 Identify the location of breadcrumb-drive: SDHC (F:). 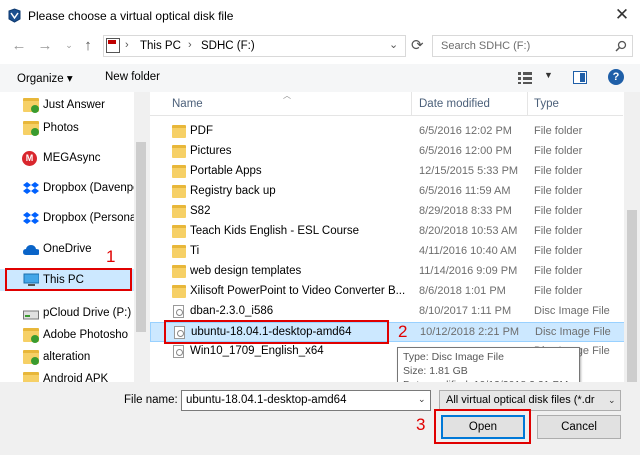
(228, 46).